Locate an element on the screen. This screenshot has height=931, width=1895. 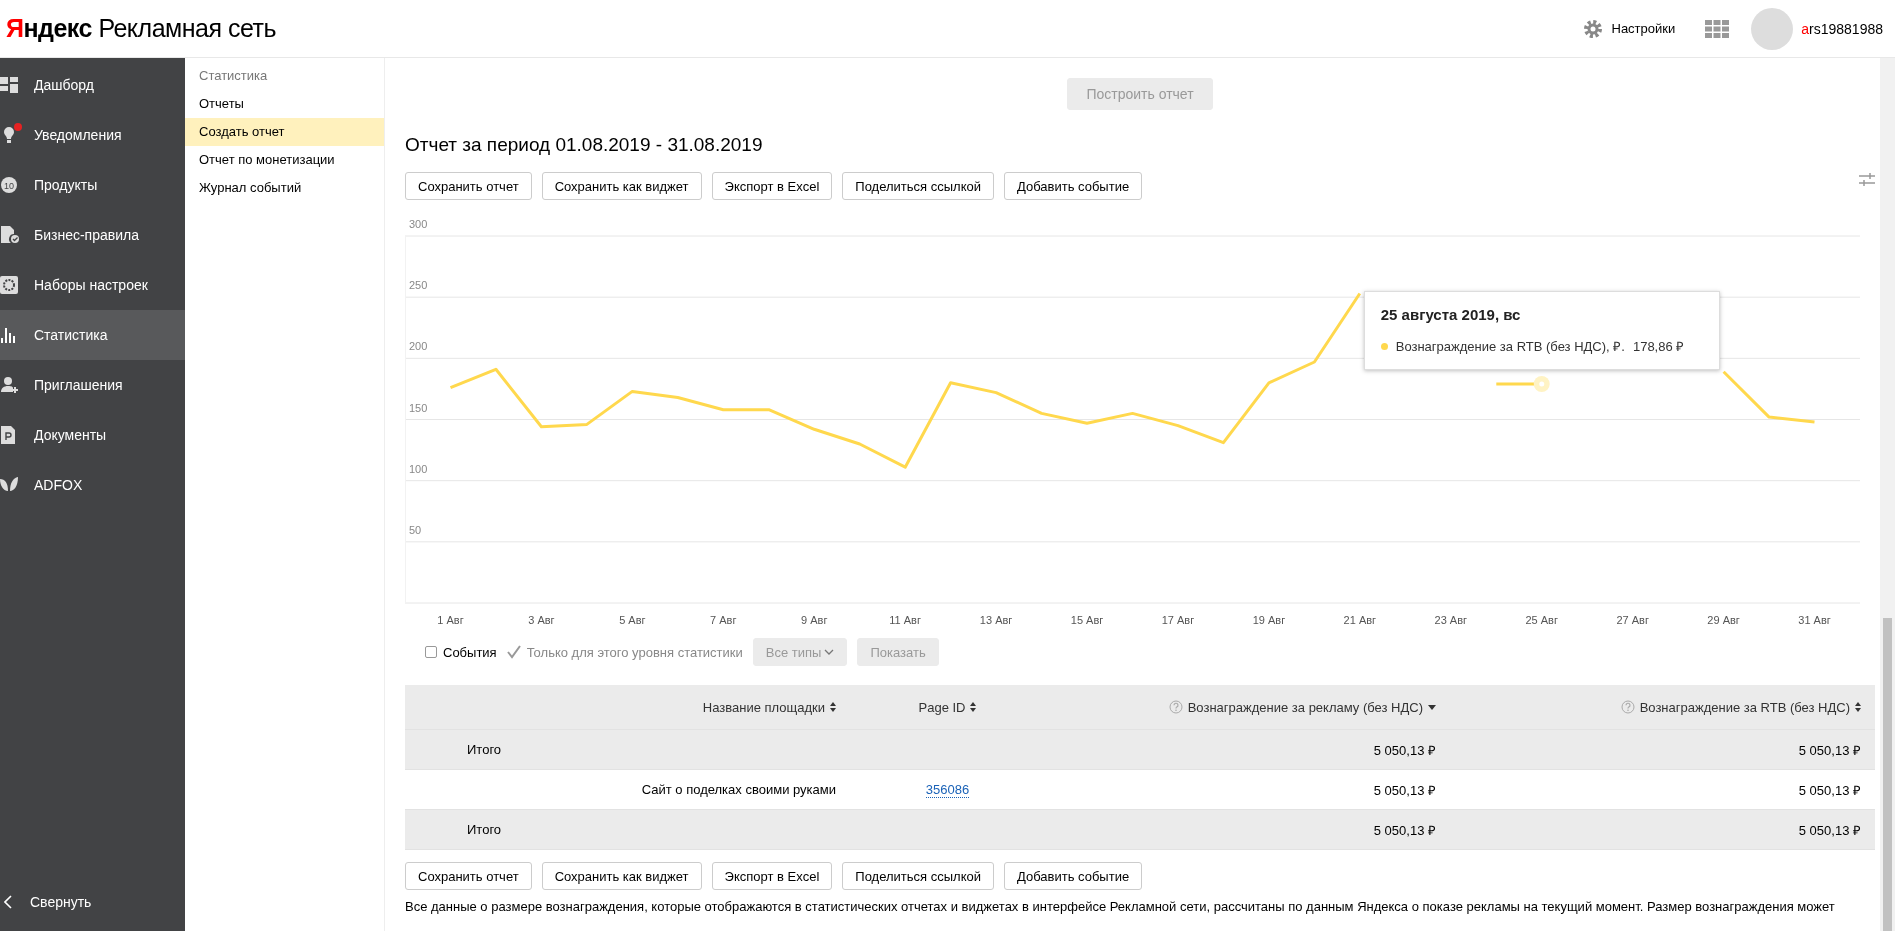
submenu-item: Создать отчет is located at coordinates (284, 132).